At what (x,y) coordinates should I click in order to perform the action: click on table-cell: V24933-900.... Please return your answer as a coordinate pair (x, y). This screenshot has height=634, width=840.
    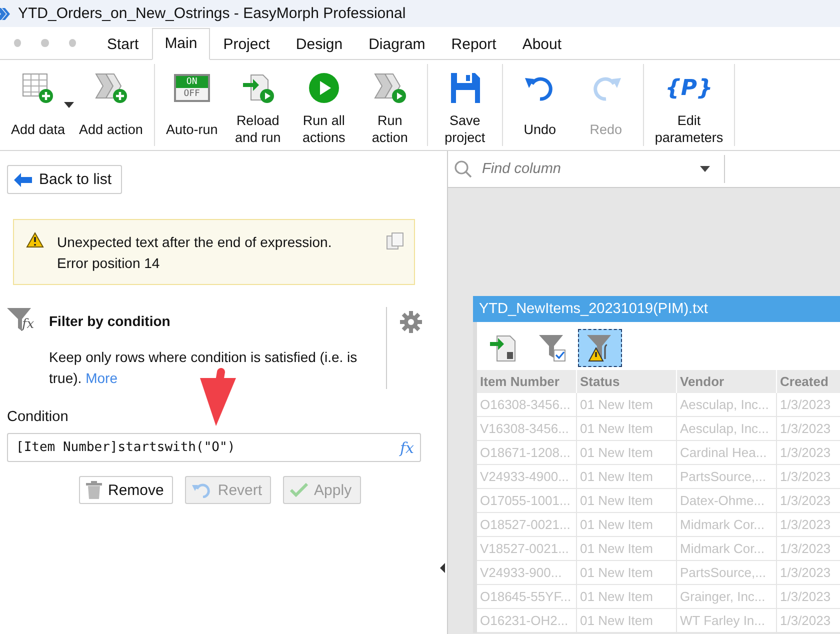
    Looking at the image, I should click on (527, 573).